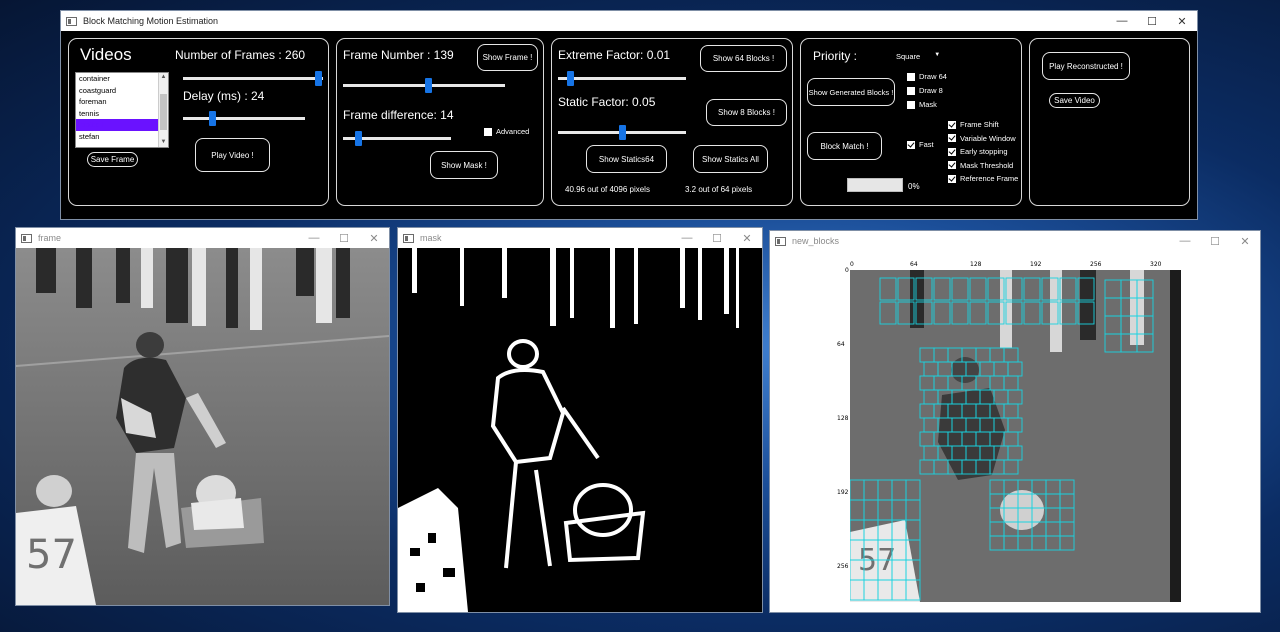 The width and height of the screenshot is (1280, 632). Describe the element at coordinates (614, 55) in the screenshot. I see `extreme-factor-label: Extreme Factor: 0.01` at that location.